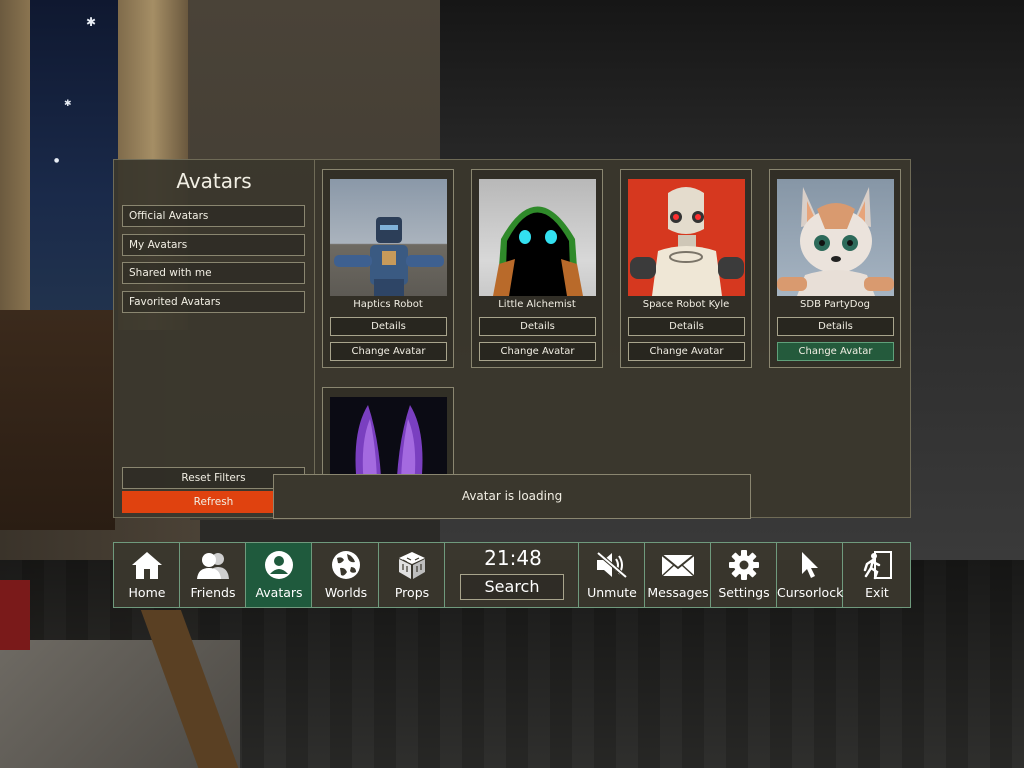 The height and width of the screenshot is (768, 1024). Describe the element at coordinates (512, 496) in the screenshot. I see `loading-dialog: Avatar is loading` at that location.